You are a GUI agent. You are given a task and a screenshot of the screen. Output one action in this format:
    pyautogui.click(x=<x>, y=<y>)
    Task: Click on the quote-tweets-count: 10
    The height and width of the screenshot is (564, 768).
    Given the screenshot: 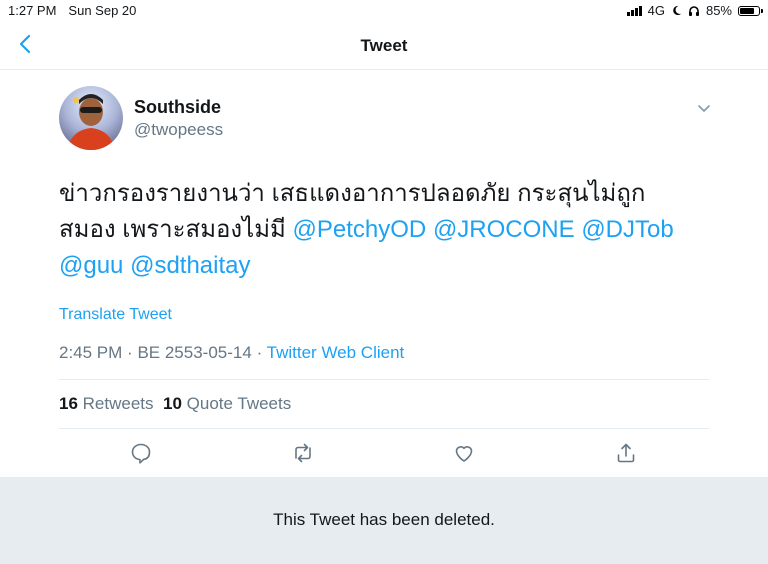 What is the action you would take?
    pyautogui.click(x=172, y=403)
    